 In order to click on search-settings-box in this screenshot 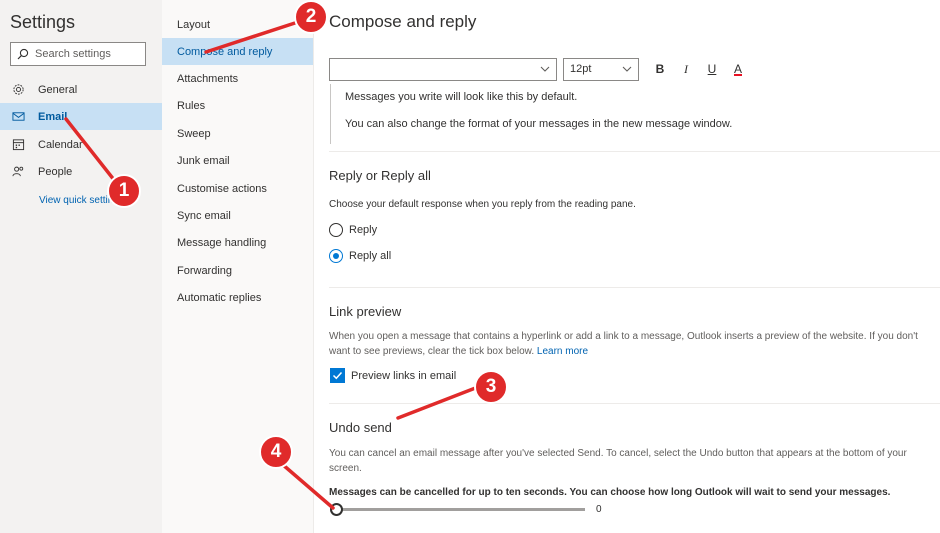, I will do `click(78, 54)`.